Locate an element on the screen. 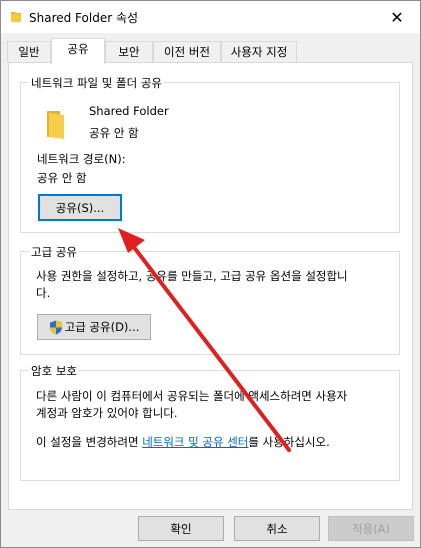  ok-button-label: 확인 is located at coordinates (181, 528).